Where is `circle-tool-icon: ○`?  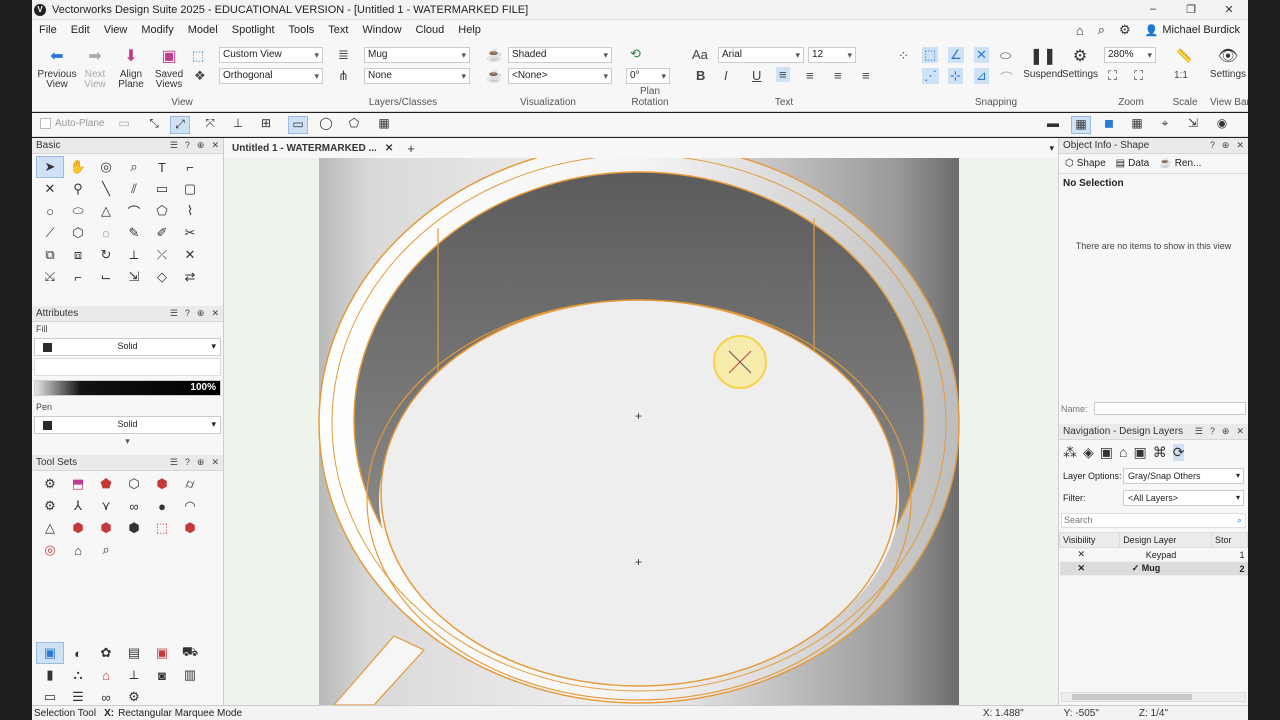
circle-tool-icon: ○ is located at coordinates (50, 211).